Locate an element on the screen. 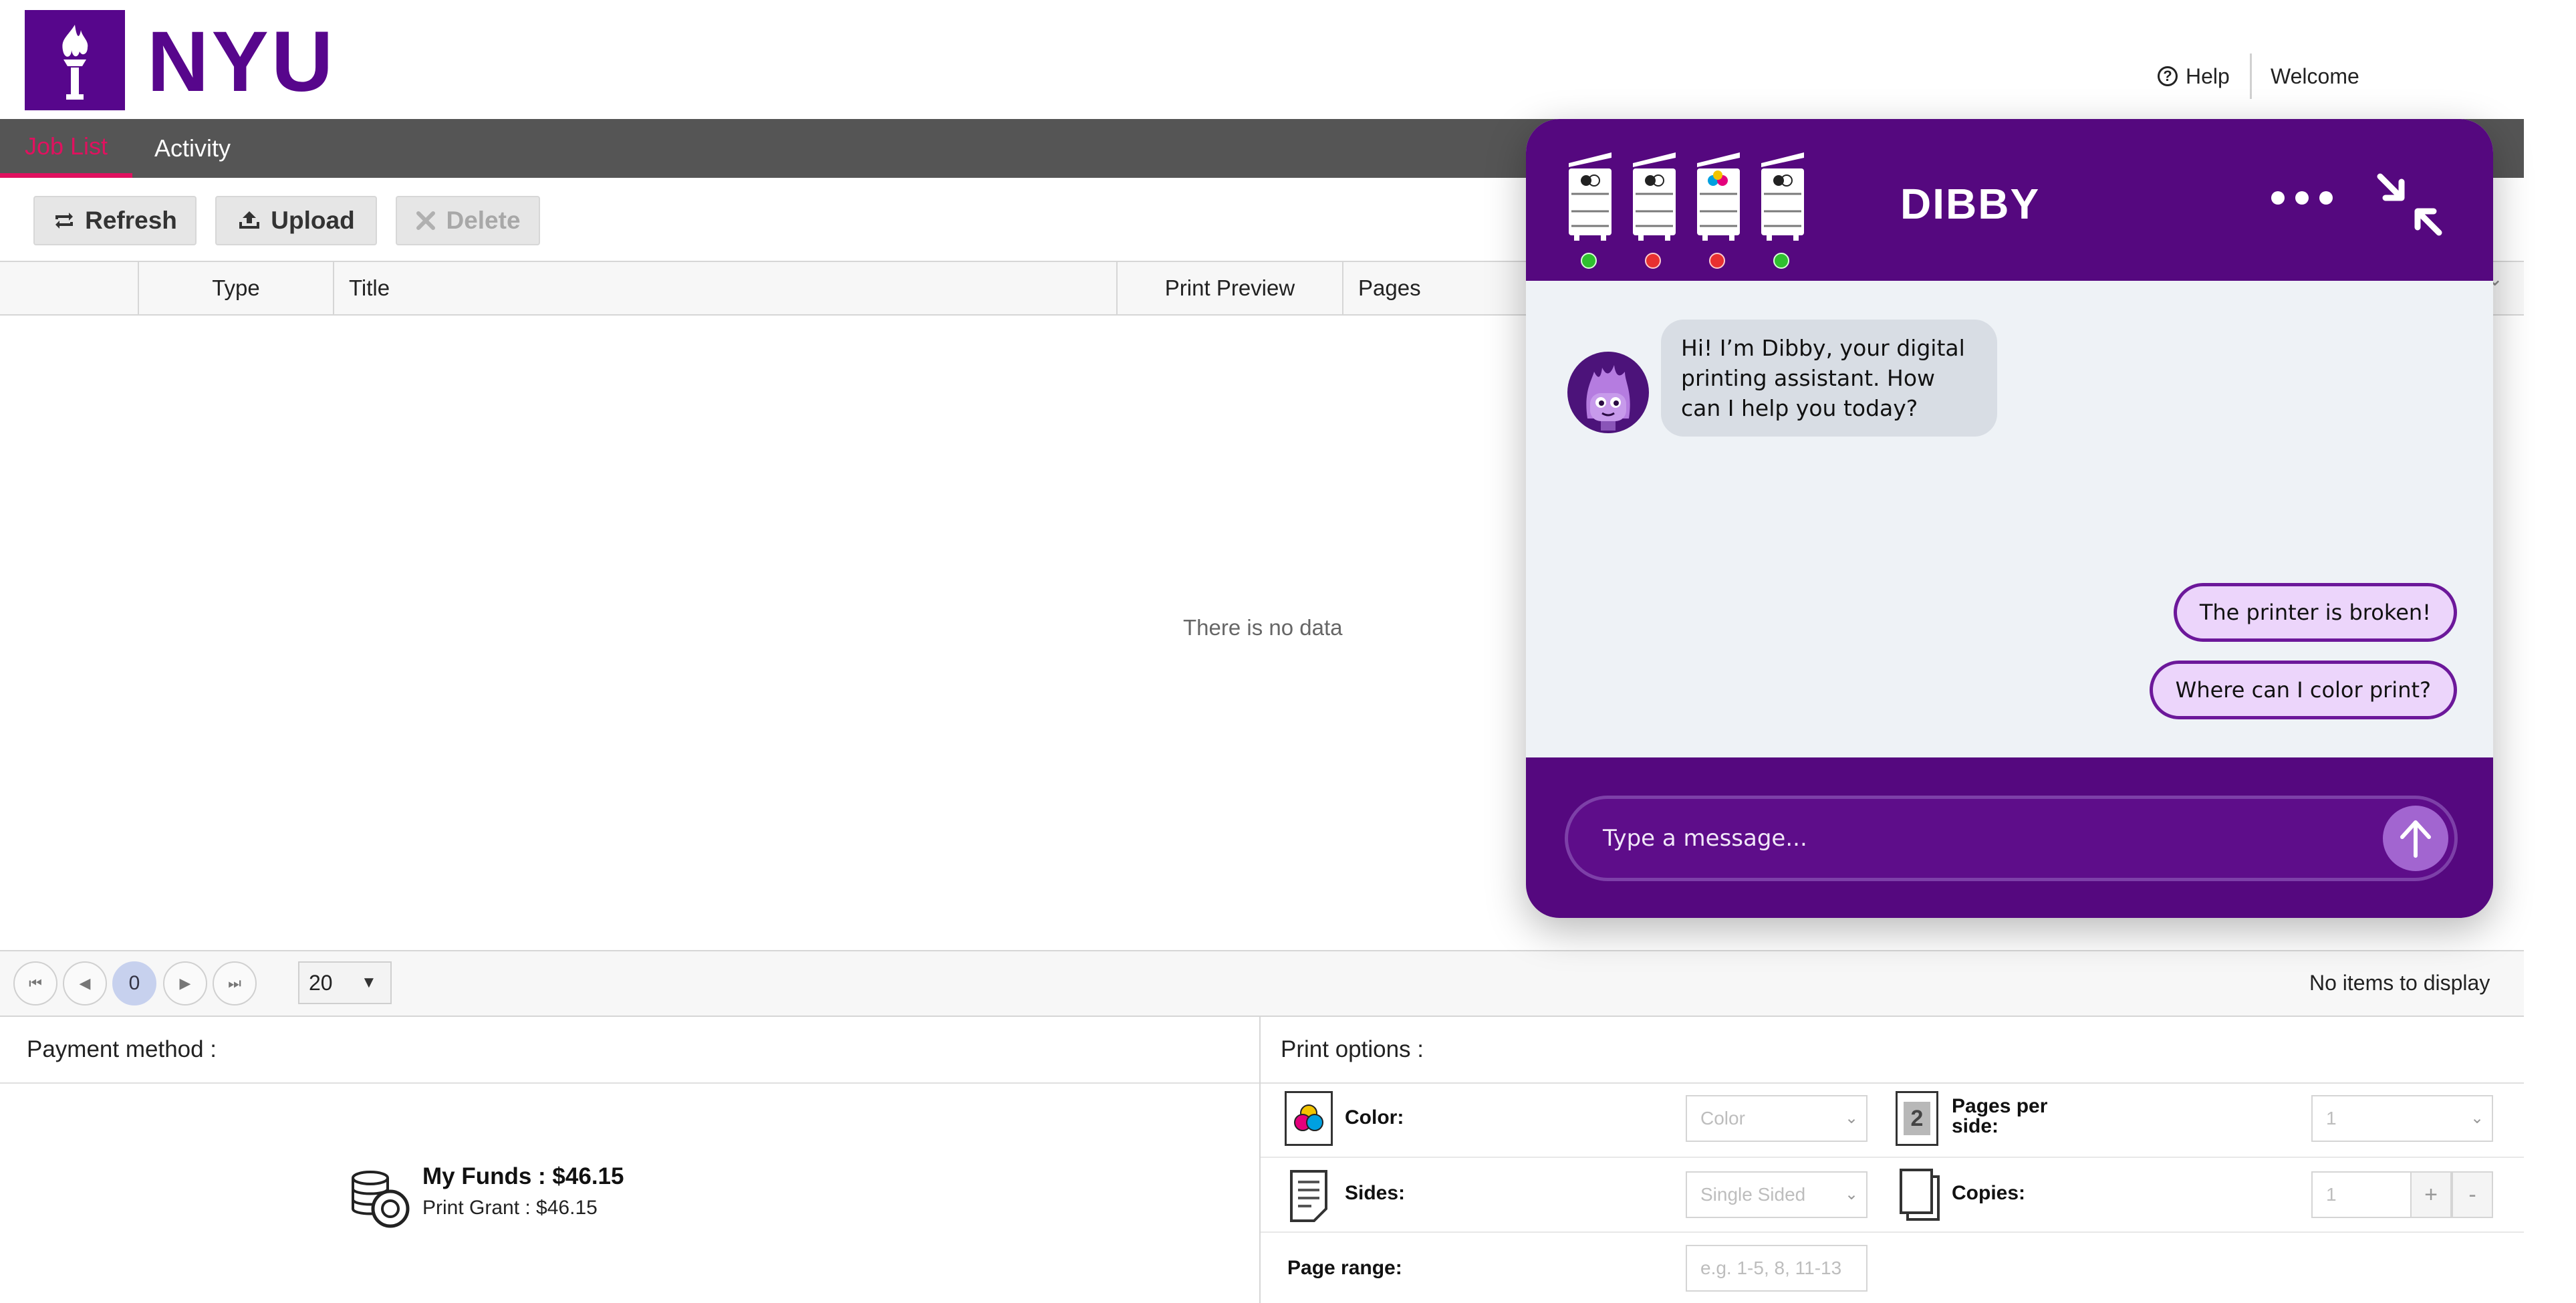  color-select-value: Color is located at coordinates (1722, 1118).